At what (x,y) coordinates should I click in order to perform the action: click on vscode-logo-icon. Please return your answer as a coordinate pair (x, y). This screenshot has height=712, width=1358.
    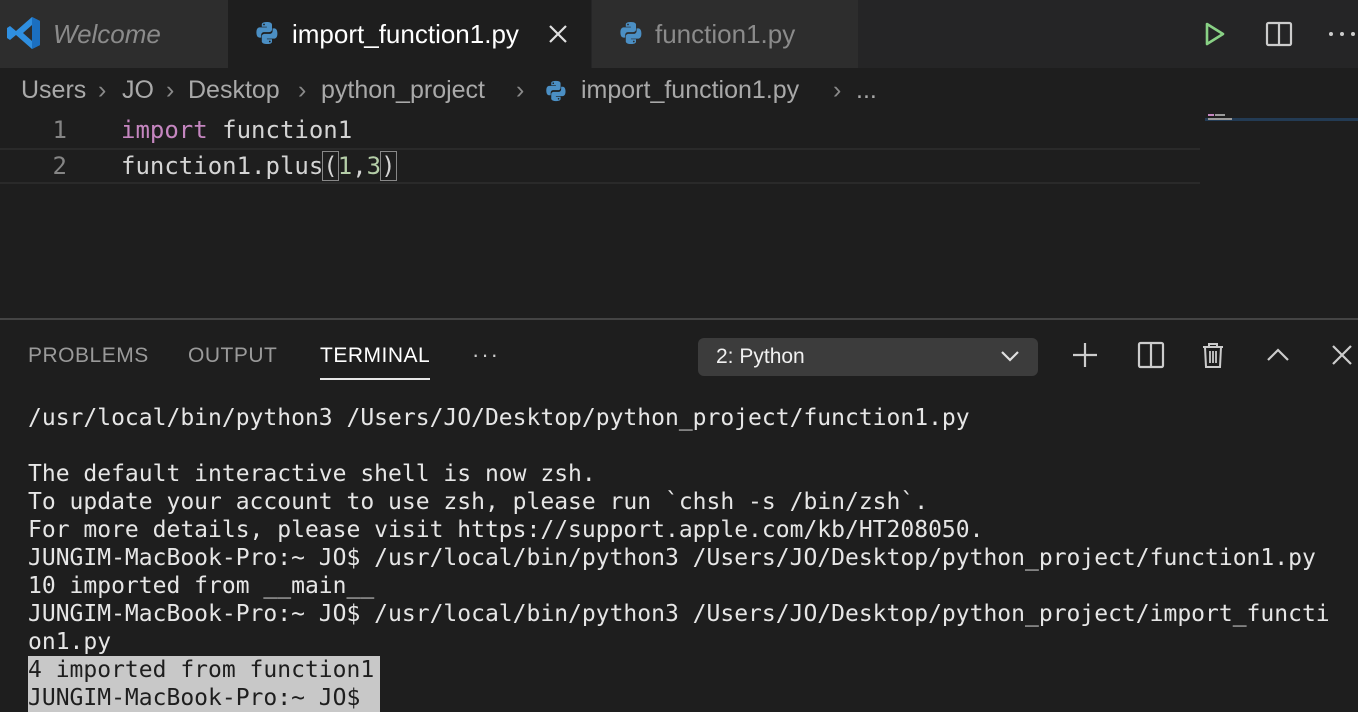
    Looking at the image, I should click on (23, 33).